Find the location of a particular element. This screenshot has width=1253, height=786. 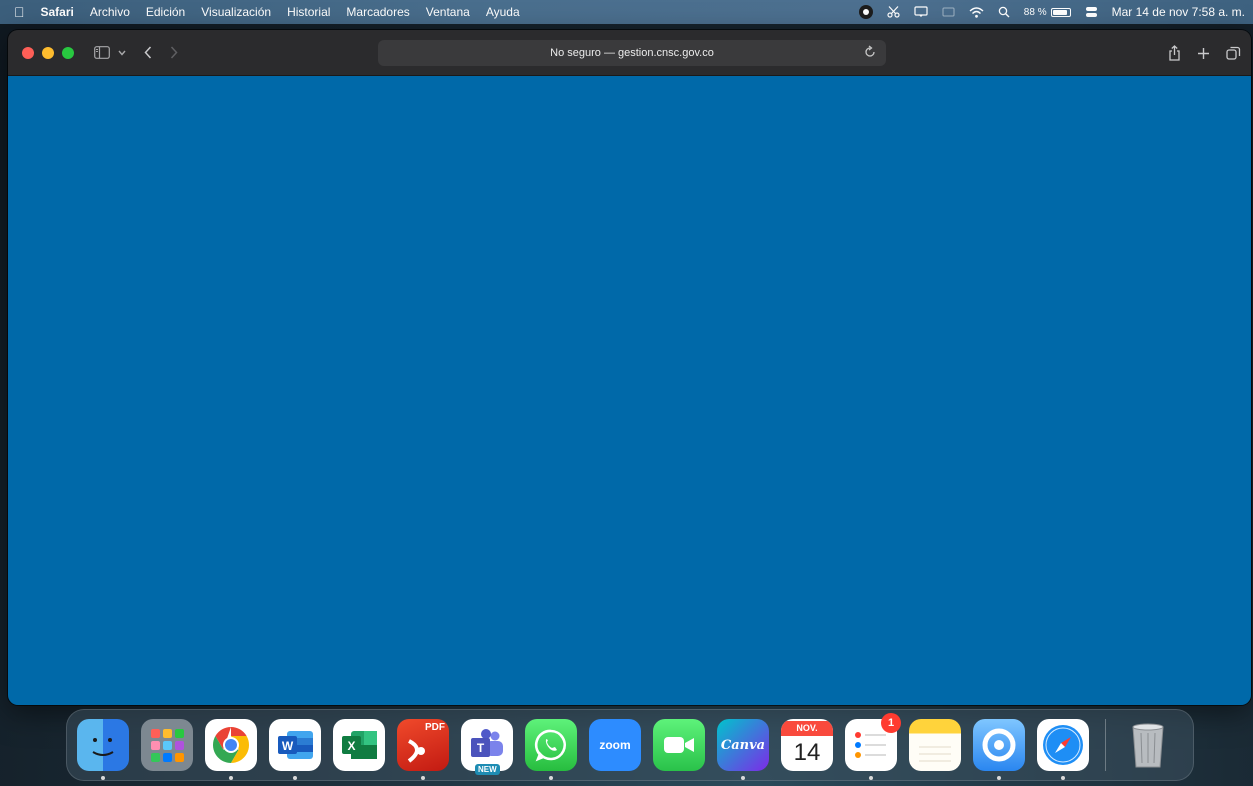

vpn-icon is located at coordinates (999, 745).